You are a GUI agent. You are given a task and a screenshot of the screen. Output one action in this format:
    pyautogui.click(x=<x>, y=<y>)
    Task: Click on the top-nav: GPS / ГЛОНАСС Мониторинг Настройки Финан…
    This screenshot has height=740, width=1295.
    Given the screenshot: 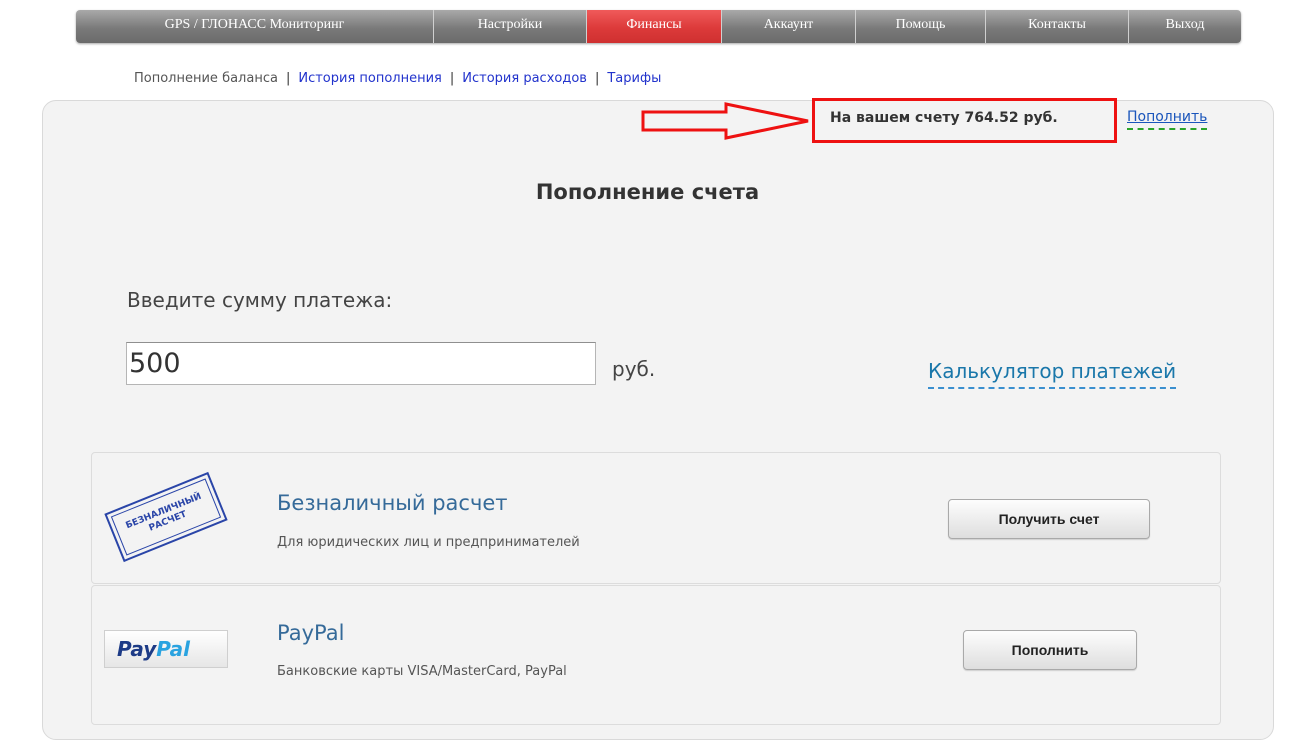 What is the action you would take?
    pyautogui.click(x=658, y=26)
    